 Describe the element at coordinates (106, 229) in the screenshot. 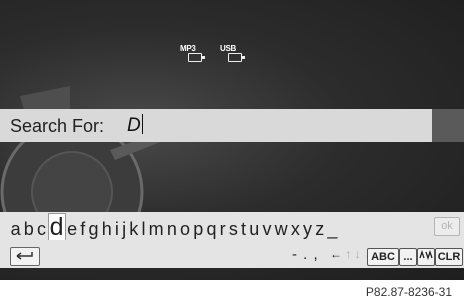

I see `letter-key: h` at that location.